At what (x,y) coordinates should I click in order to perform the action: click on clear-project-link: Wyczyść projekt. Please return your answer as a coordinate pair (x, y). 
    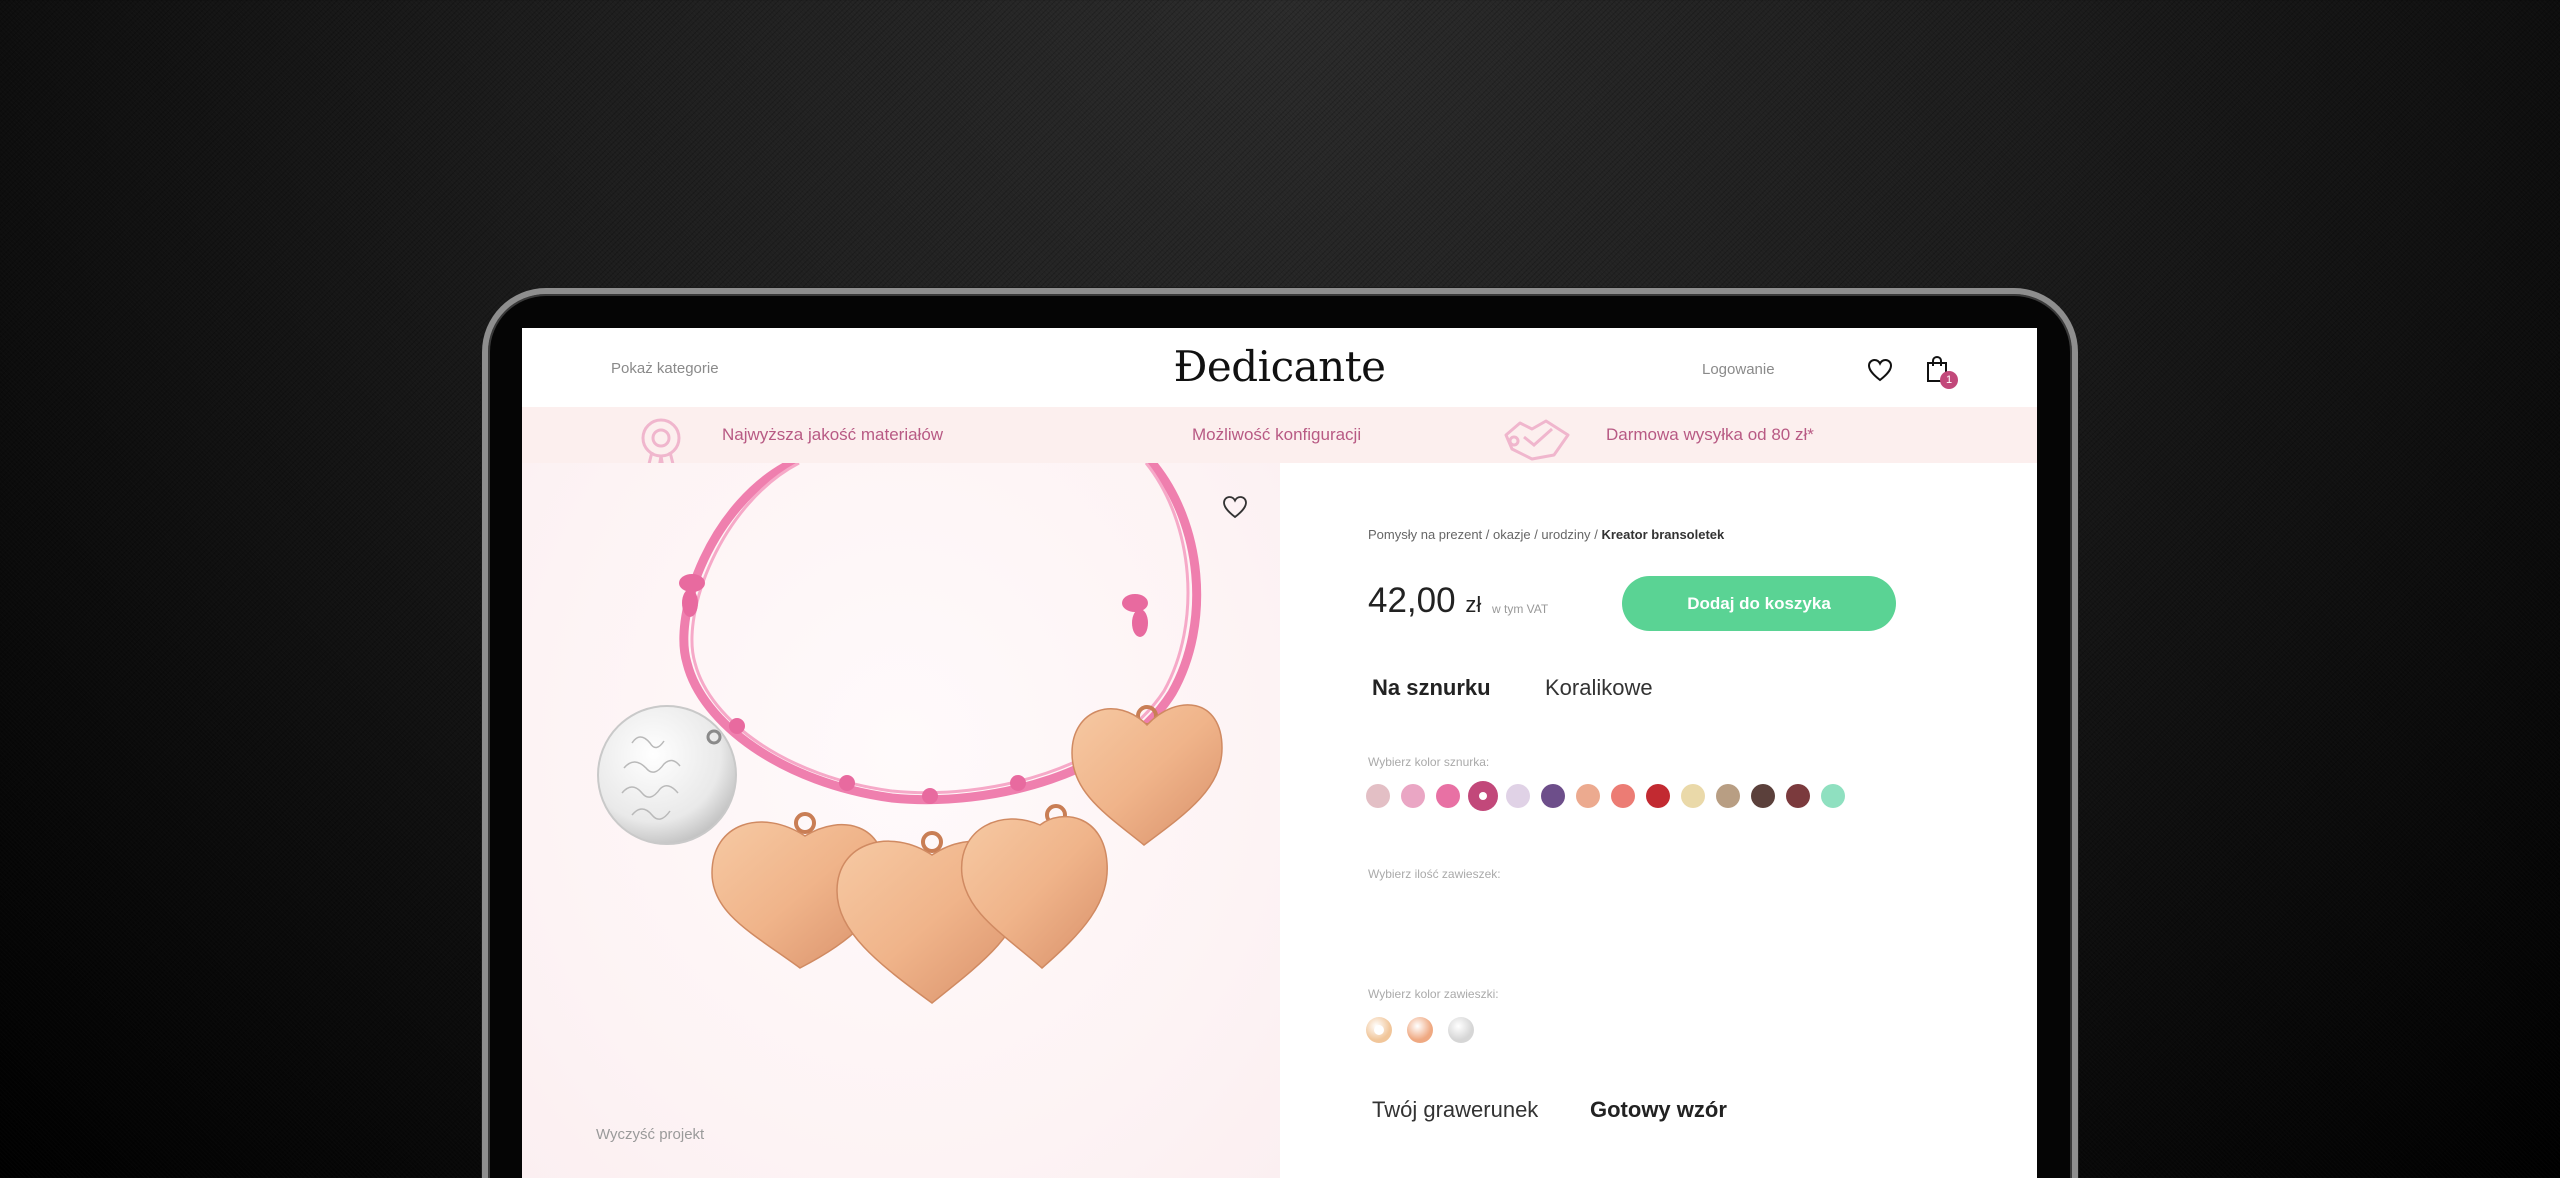
    Looking at the image, I should click on (650, 1134).